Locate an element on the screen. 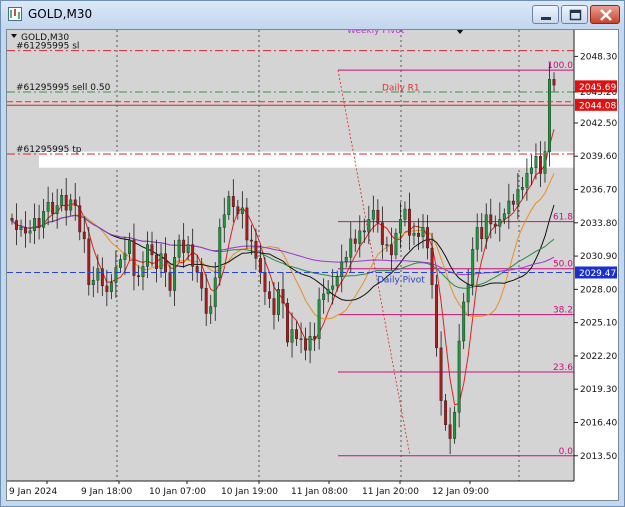 This screenshot has width=625, height=507. price-tick-label: 2039.60 is located at coordinates (598, 157).